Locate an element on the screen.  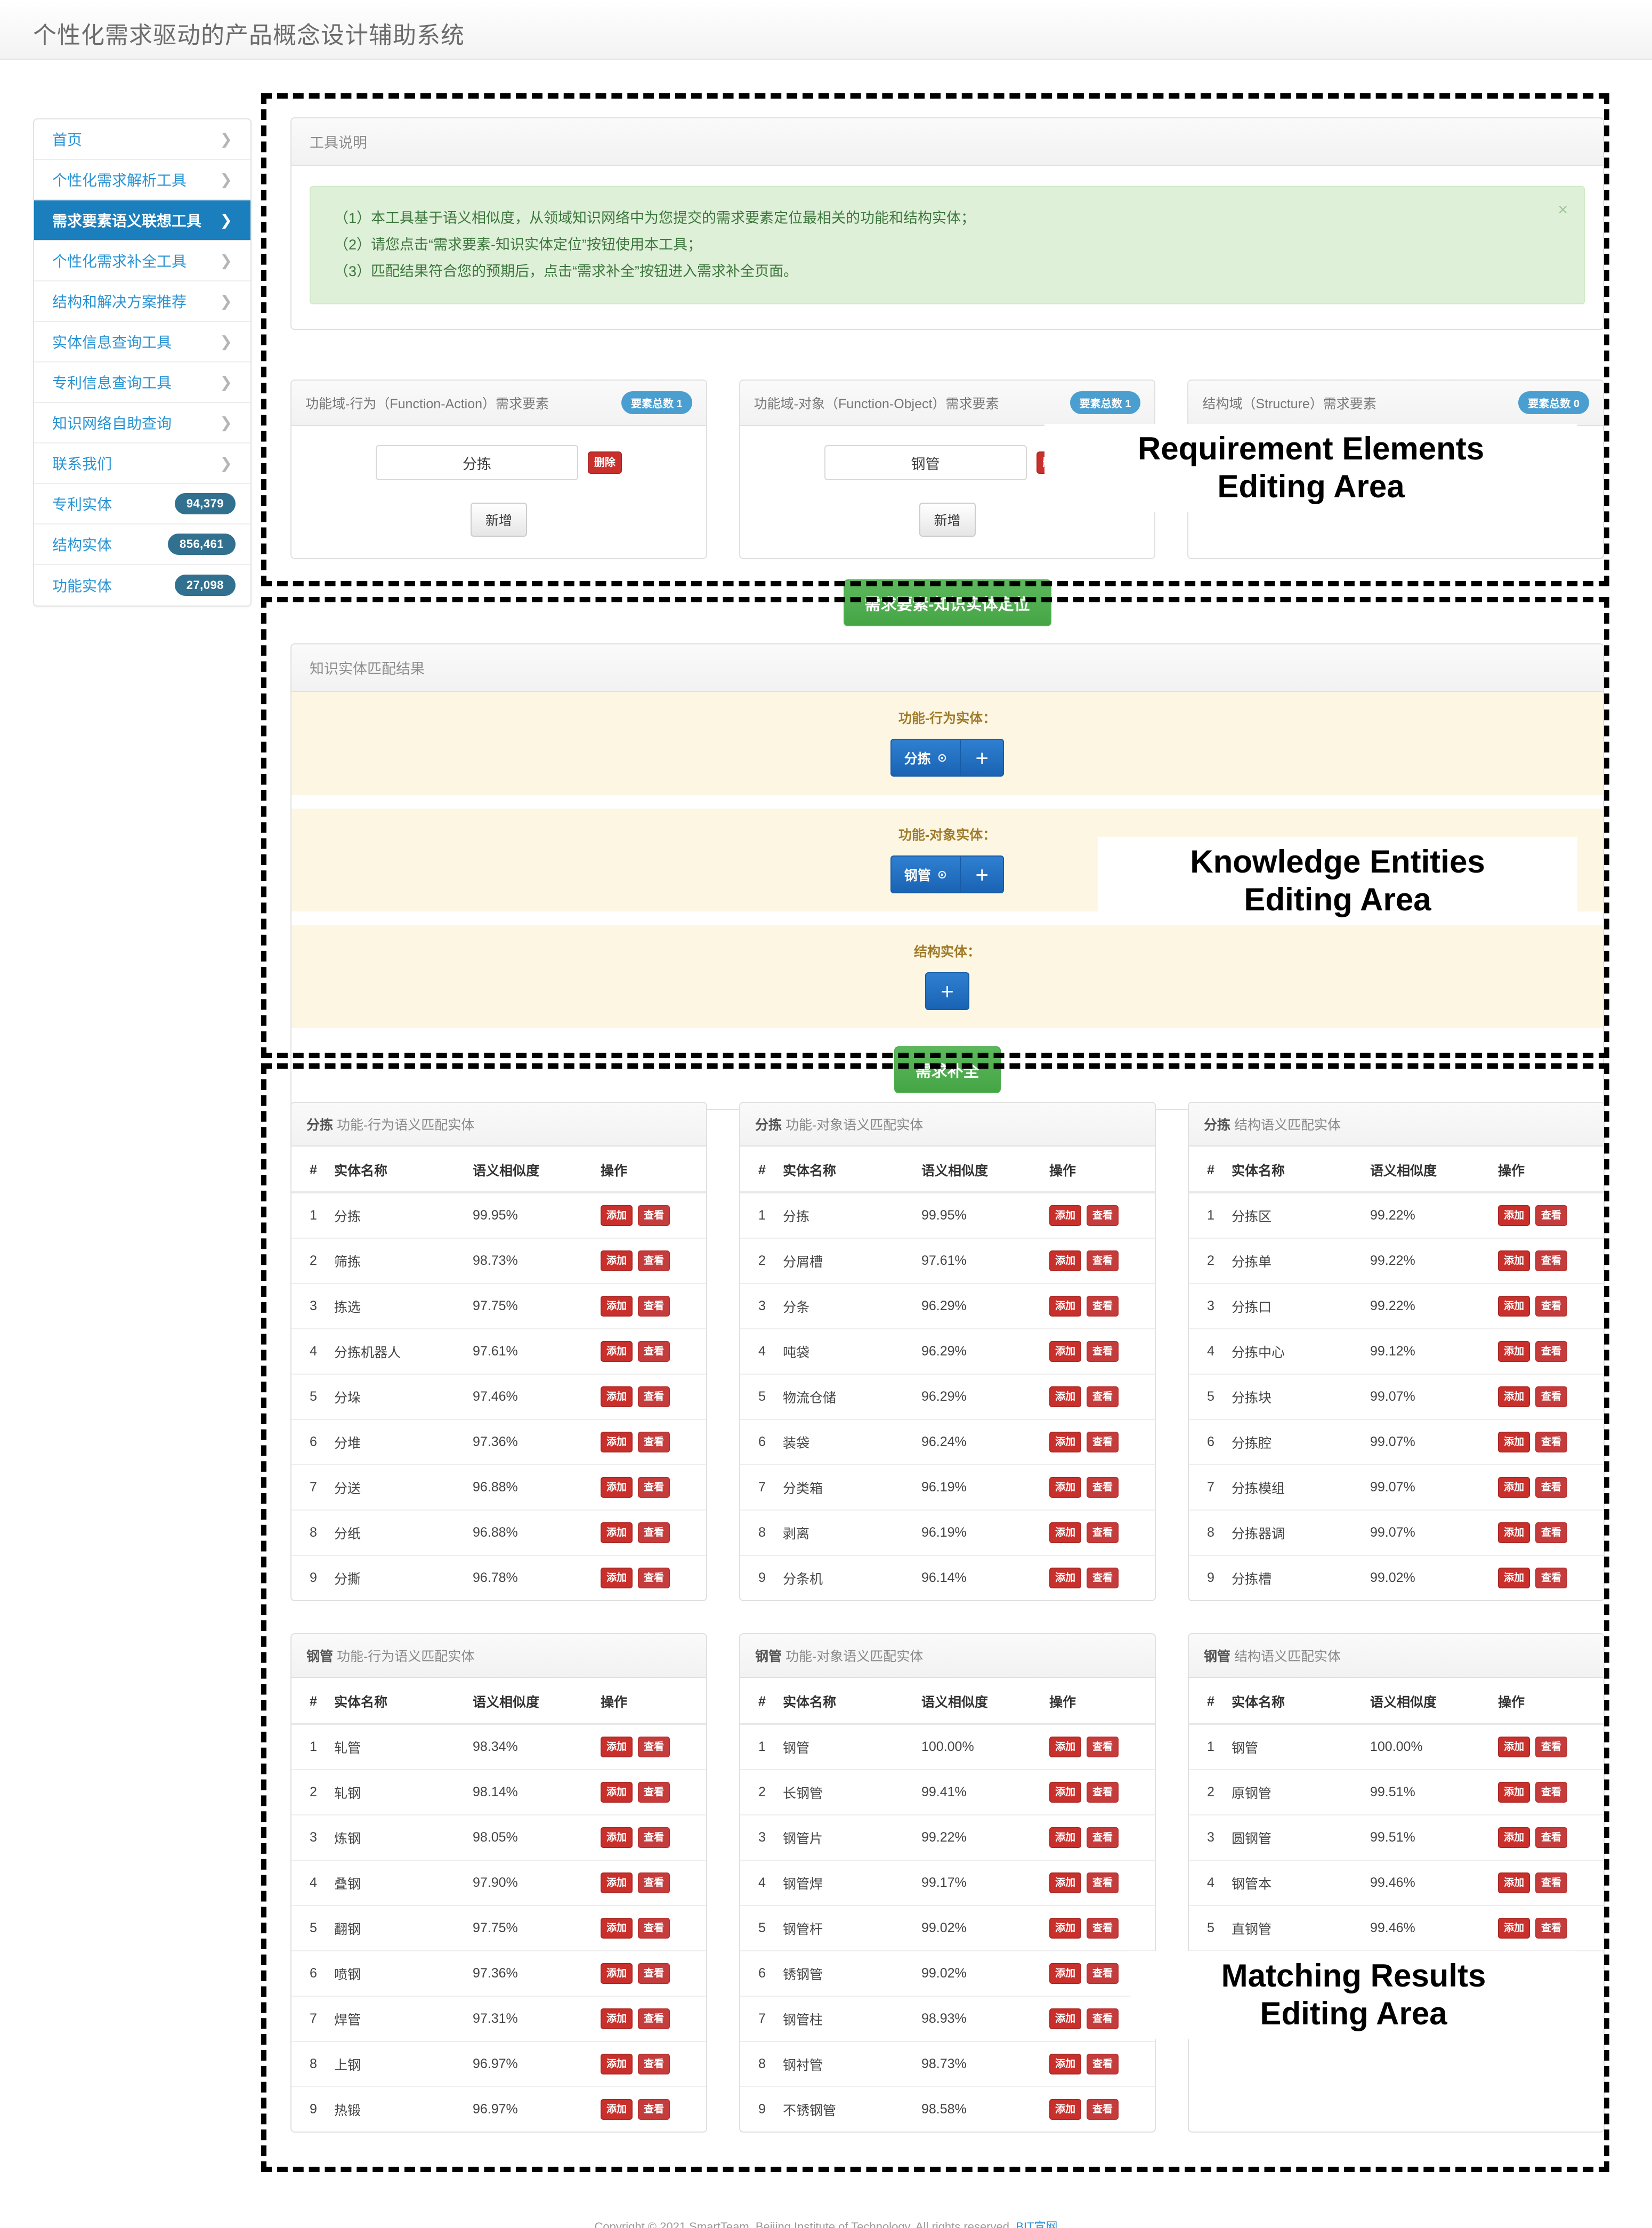
sidebar-item-11: 功能实体 27,098 is located at coordinates (142, 585).